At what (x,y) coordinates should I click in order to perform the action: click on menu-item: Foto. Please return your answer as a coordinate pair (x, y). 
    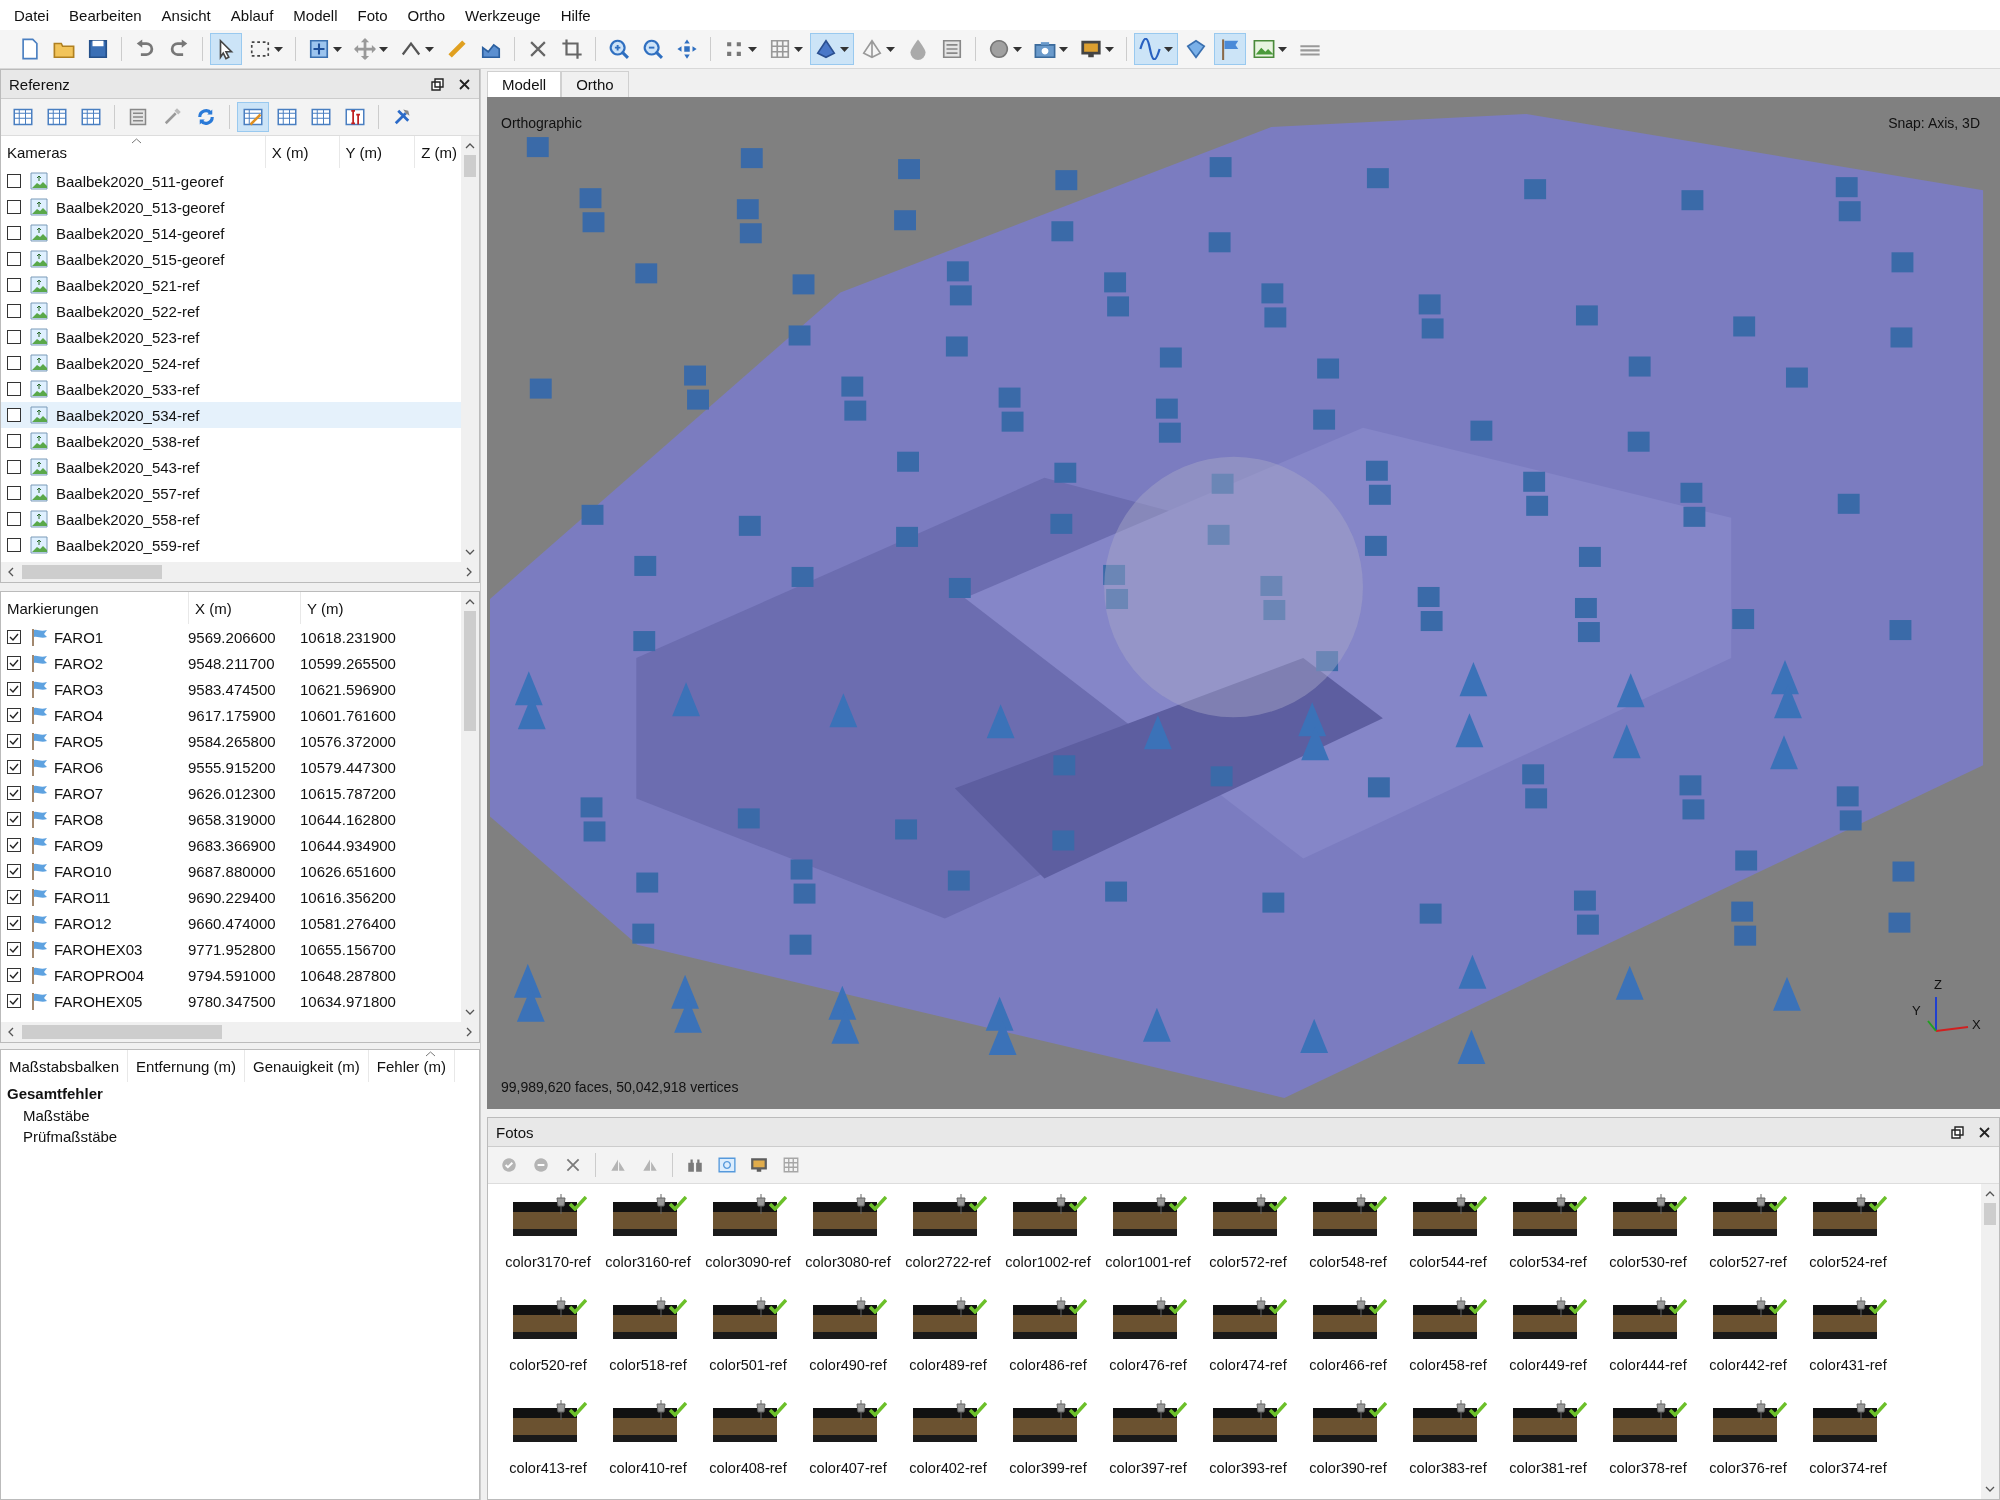
    Looking at the image, I should click on (372, 15).